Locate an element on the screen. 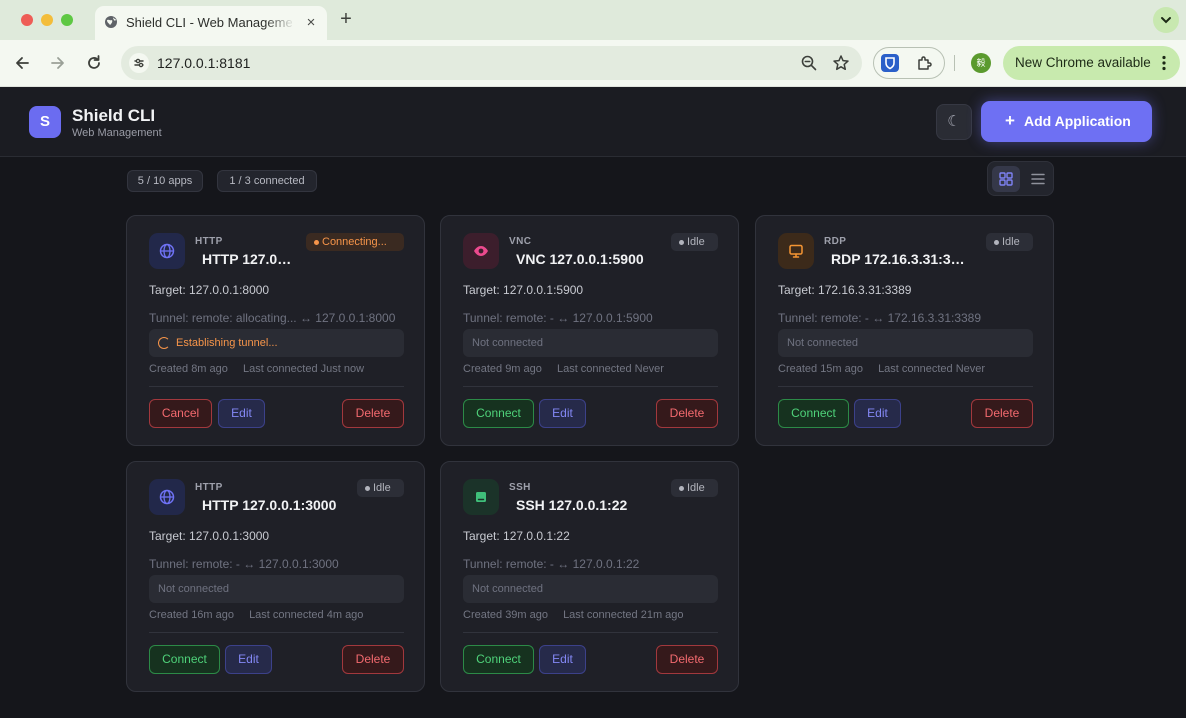 The width and height of the screenshot is (1186, 718). add-application-button: + Add Application is located at coordinates (1066, 121).